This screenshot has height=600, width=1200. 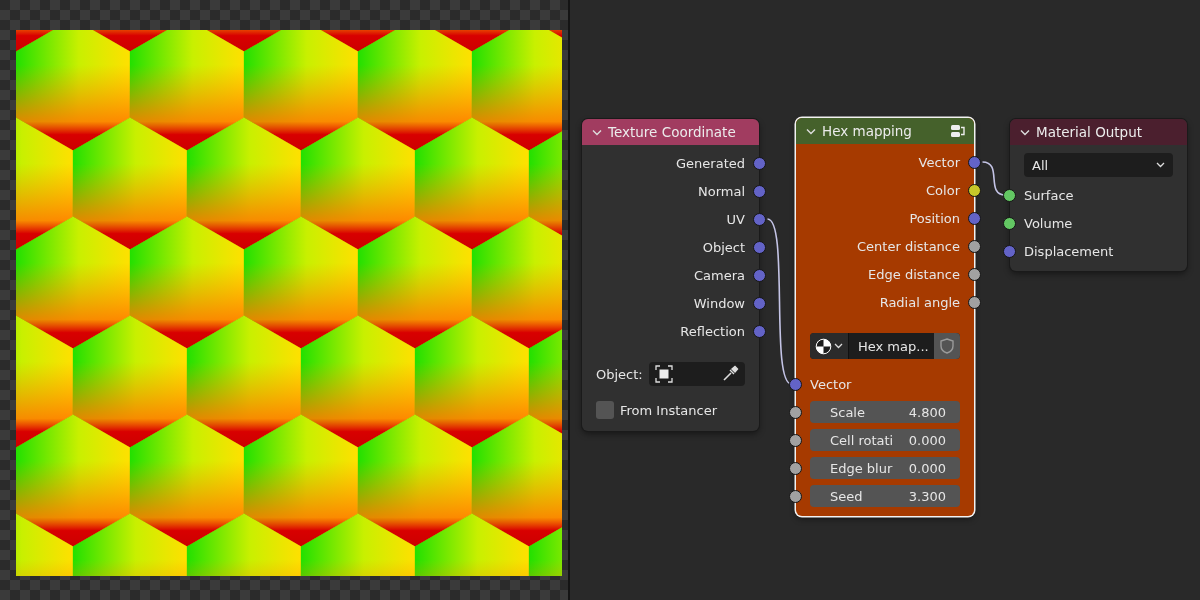 I want to click on object-icon, so click(x=663, y=374).